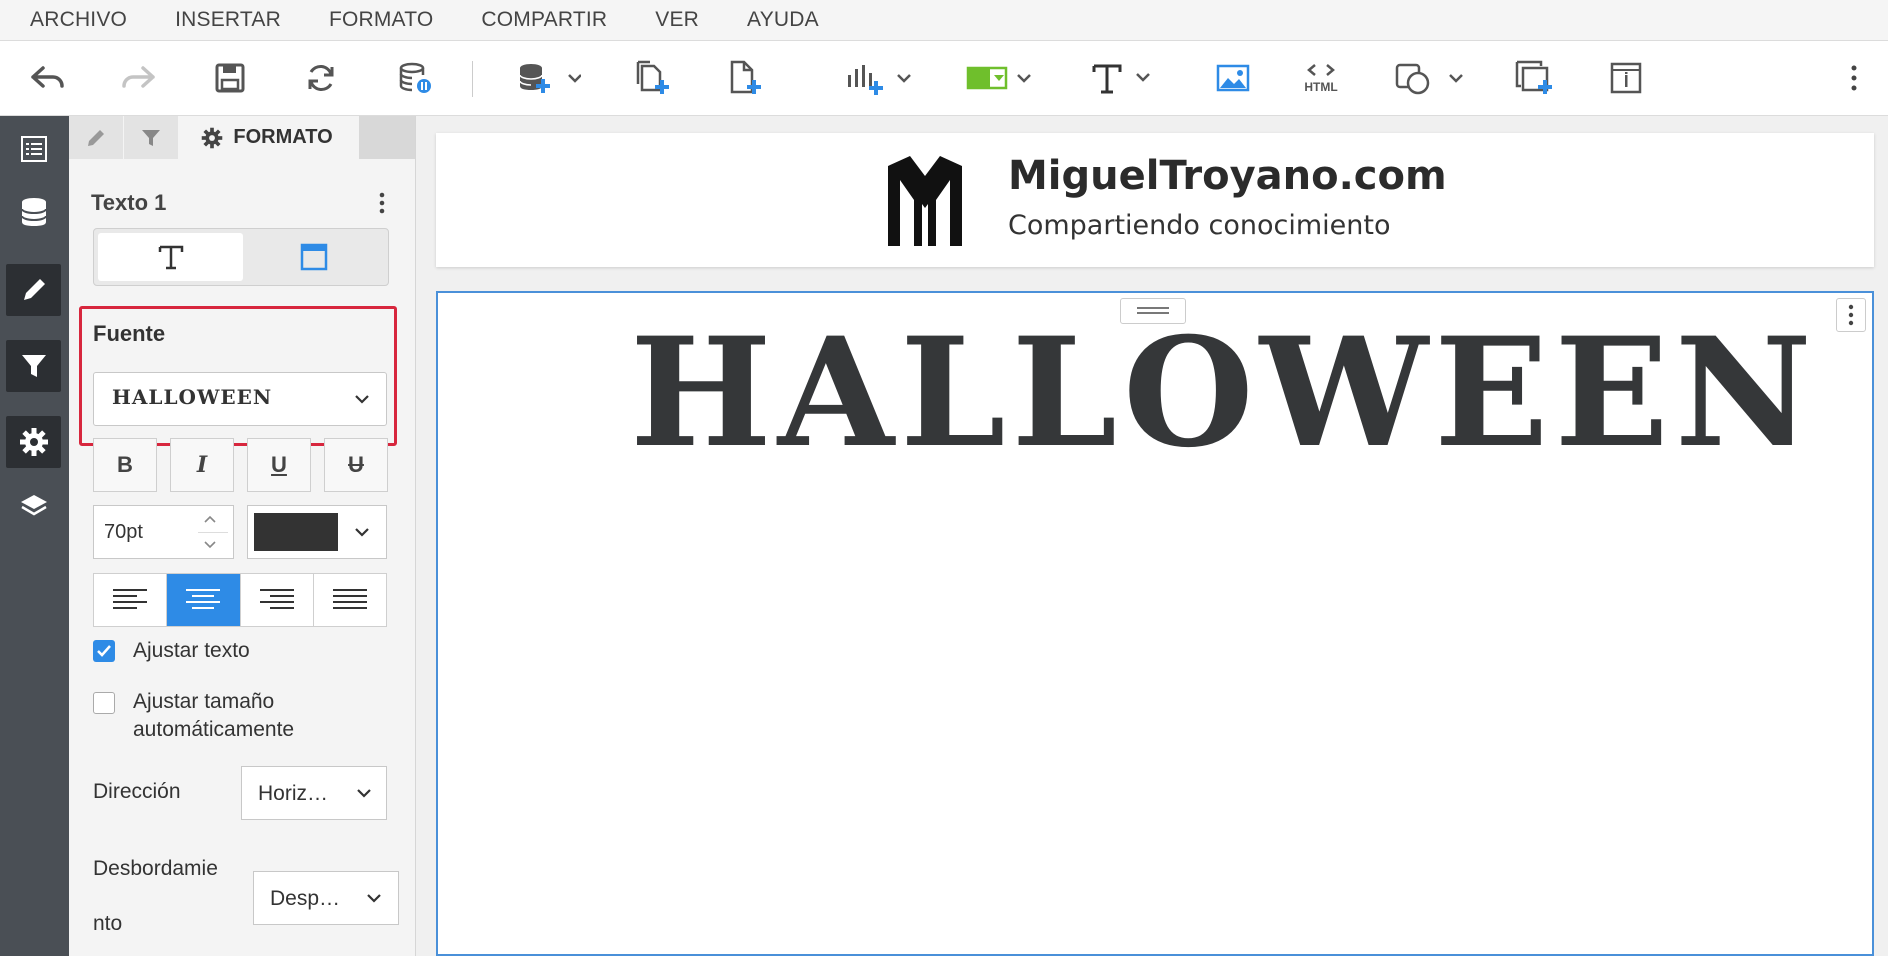  Describe the element at coordinates (1199, 225) in the screenshot. I see `brand-tagline: Compartiendo conocimiento` at that location.